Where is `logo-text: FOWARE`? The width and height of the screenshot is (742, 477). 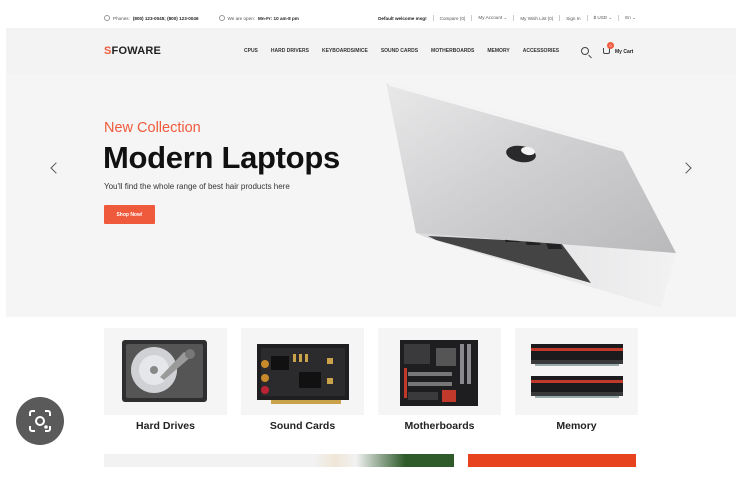 logo-text: FOWARE is located at coordinates (136, 51).